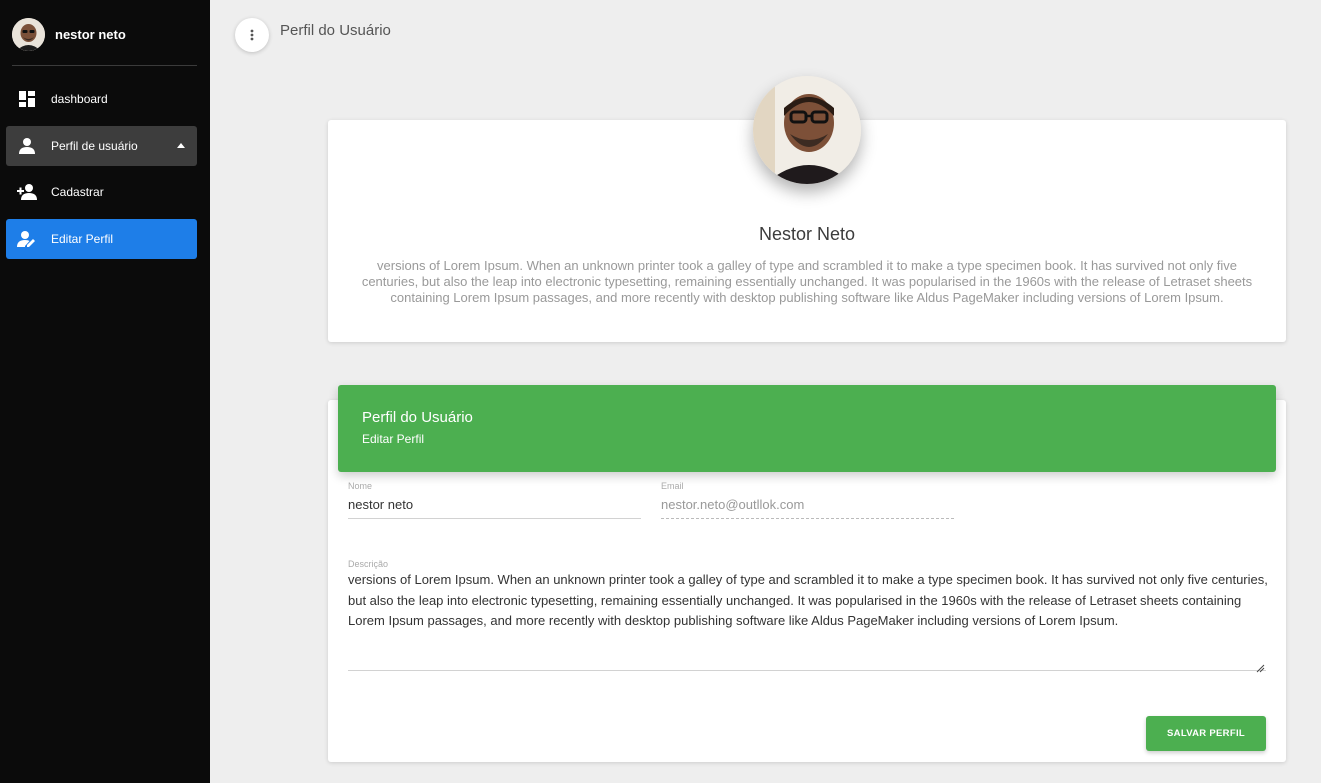 This screenshot has width=1321, height=783. What do you see at coordinates (733, 504) in the screenshot?
I see `email-field: nestor.neto@outllok.com` at bounding box center [733, 504].